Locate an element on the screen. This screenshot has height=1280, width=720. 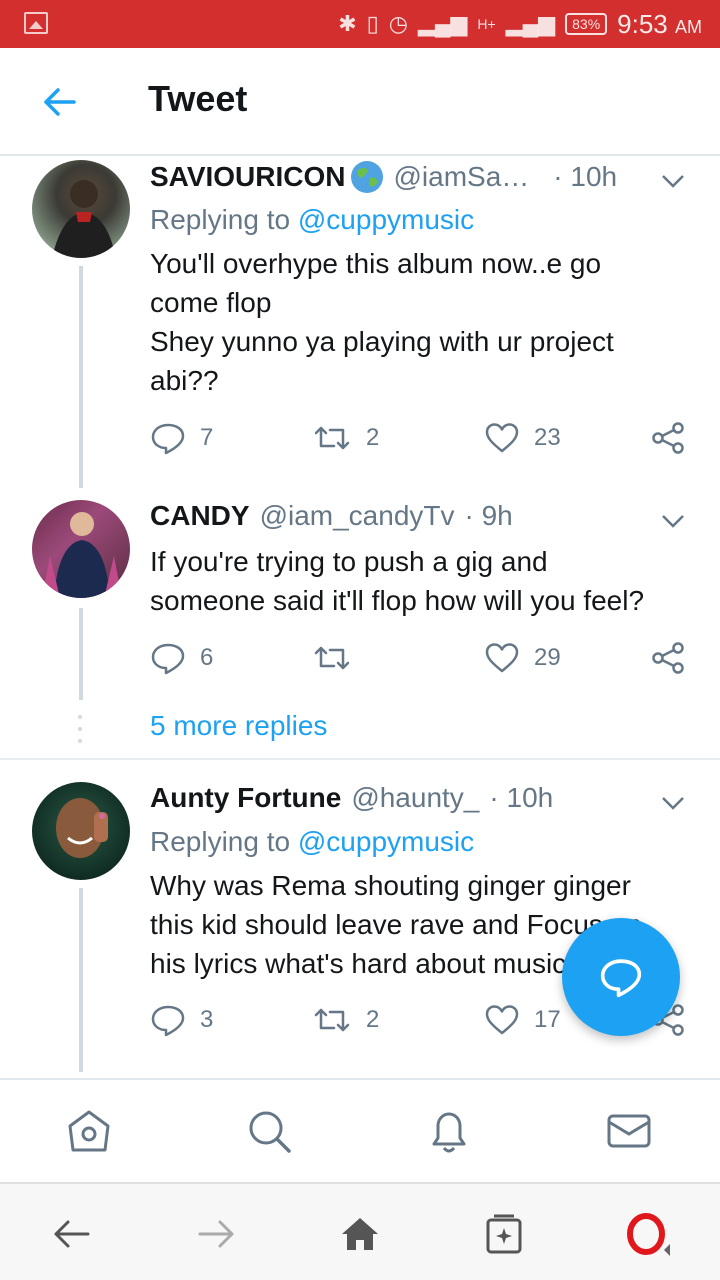
status-bar: ✱ ▯ ◷ ▂▄▆ H+ ▂▄▆ 83% 9:53 AM is located at coordinates (360, 24).